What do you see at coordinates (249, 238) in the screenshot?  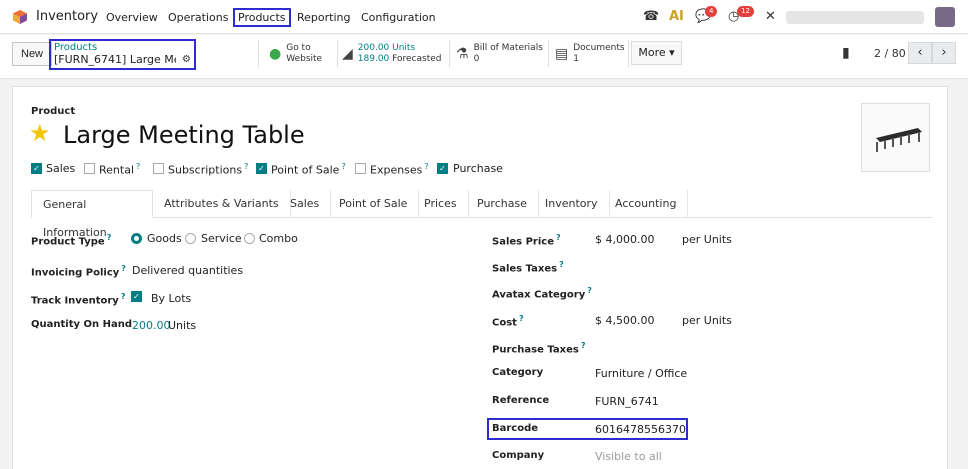 I see `radio-combo` at bounding box center [249, 238].